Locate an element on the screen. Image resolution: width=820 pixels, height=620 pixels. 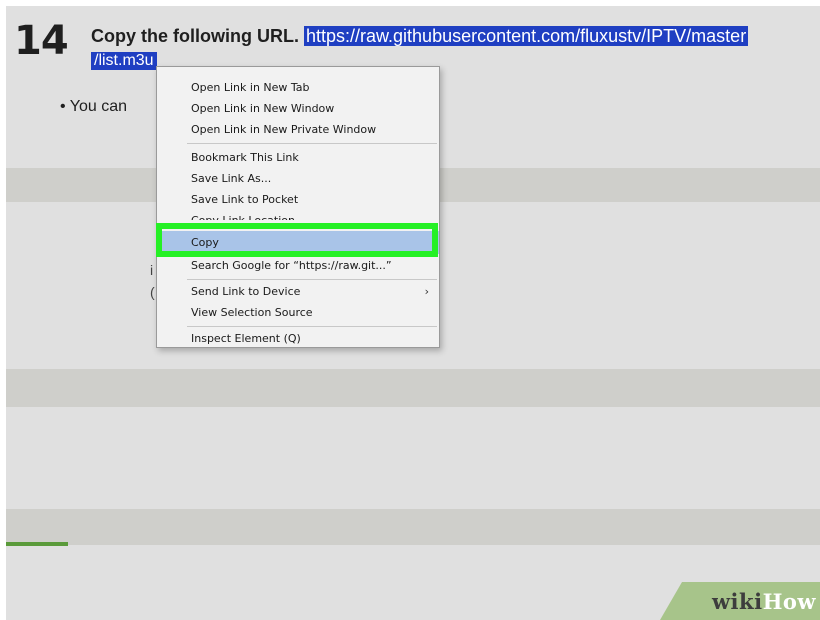
watermark-how: How is located at coordinates (789, 601).